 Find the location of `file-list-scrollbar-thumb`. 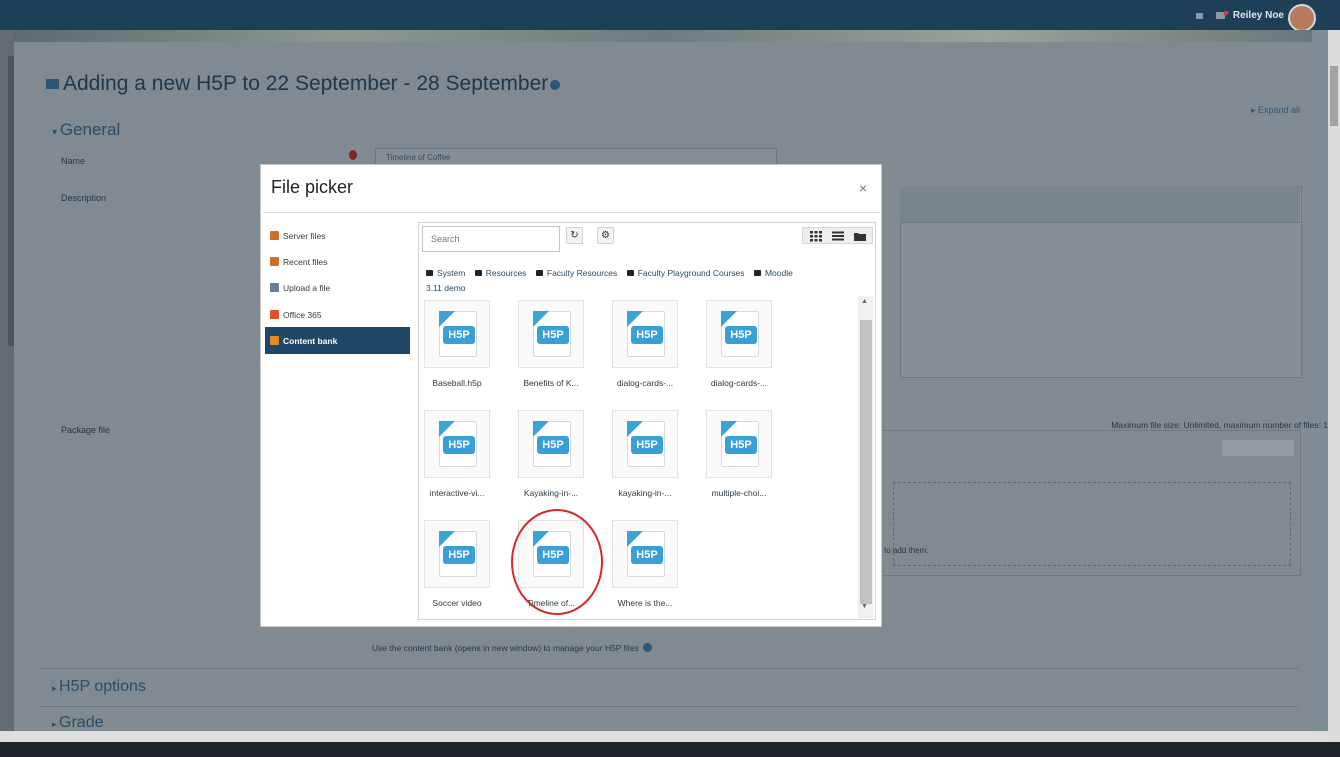

file-list-scrollbar-thumb is located at coordinates (866, 462).